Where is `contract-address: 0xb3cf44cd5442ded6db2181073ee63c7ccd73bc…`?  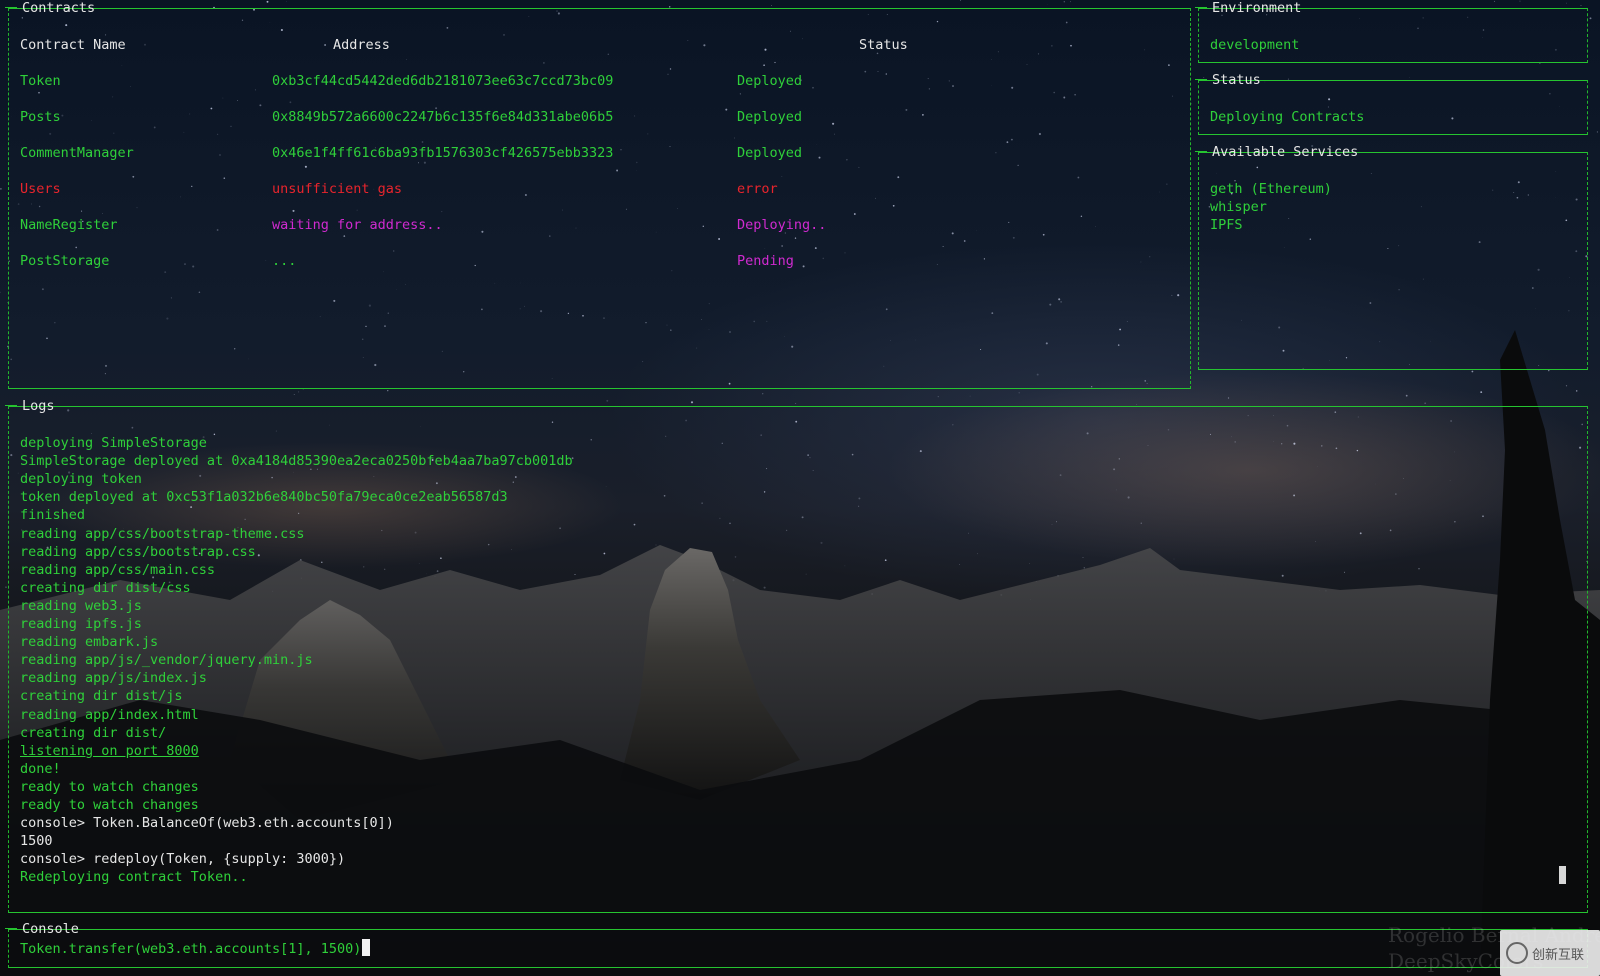
contract-address: 0xb3cf44cd5442ded6db2181073ee63c7ccd73bc… is located at coordinates (443, 81).